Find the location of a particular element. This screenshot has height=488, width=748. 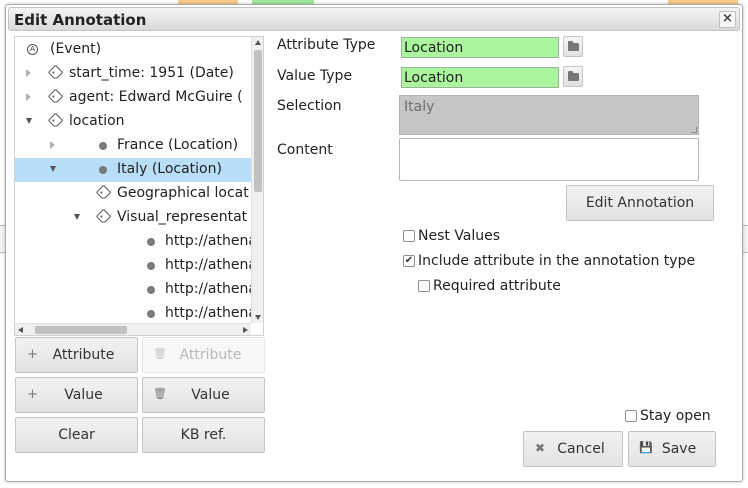

value-type-label: Value Type is located at coordinates (315, 76).